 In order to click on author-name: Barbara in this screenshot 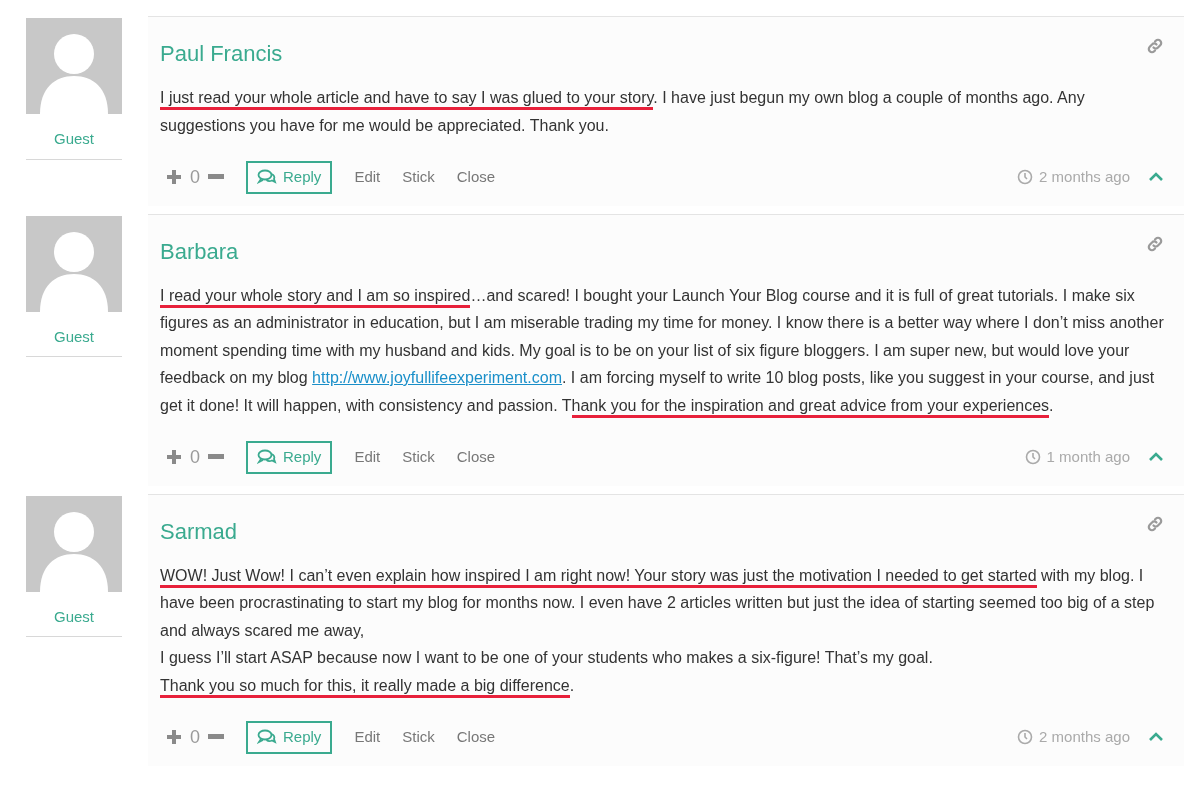, I will do `click(199, 251)`.